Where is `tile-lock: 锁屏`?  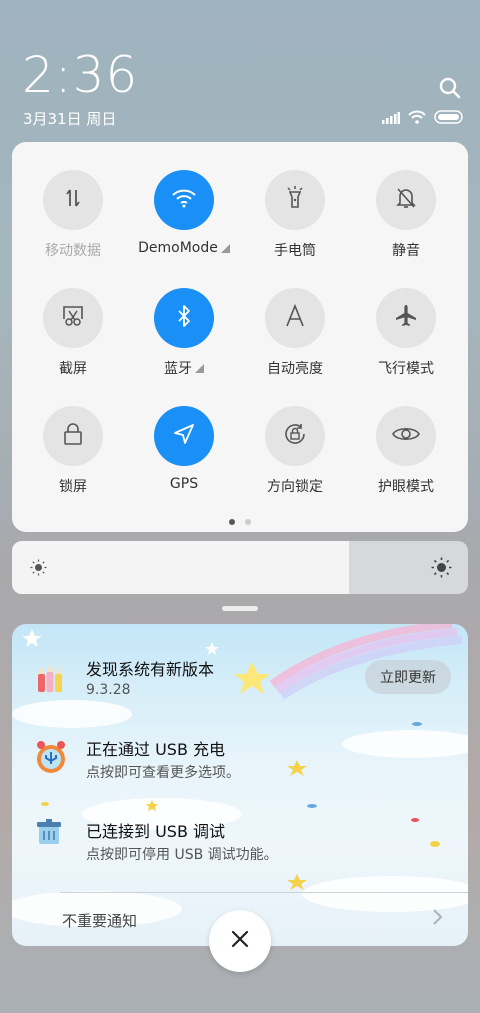
tile-lock: 锁屏 is located at coordinates (73, 461).